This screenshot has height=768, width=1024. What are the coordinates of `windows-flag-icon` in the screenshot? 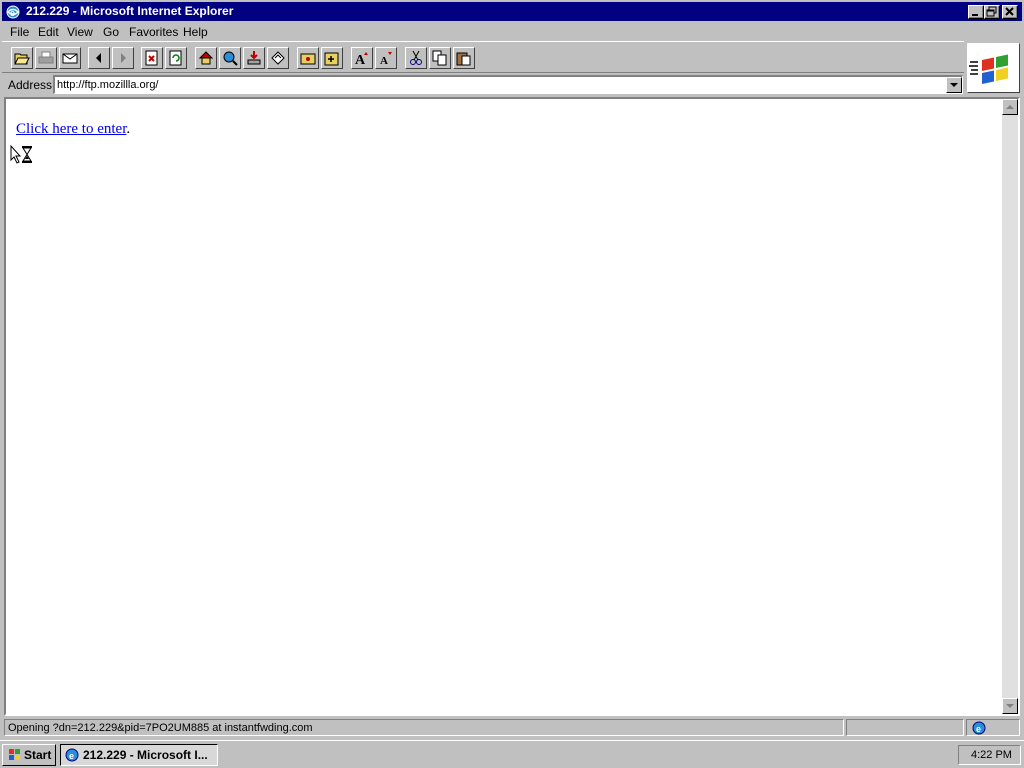 It's located at (993, 68).